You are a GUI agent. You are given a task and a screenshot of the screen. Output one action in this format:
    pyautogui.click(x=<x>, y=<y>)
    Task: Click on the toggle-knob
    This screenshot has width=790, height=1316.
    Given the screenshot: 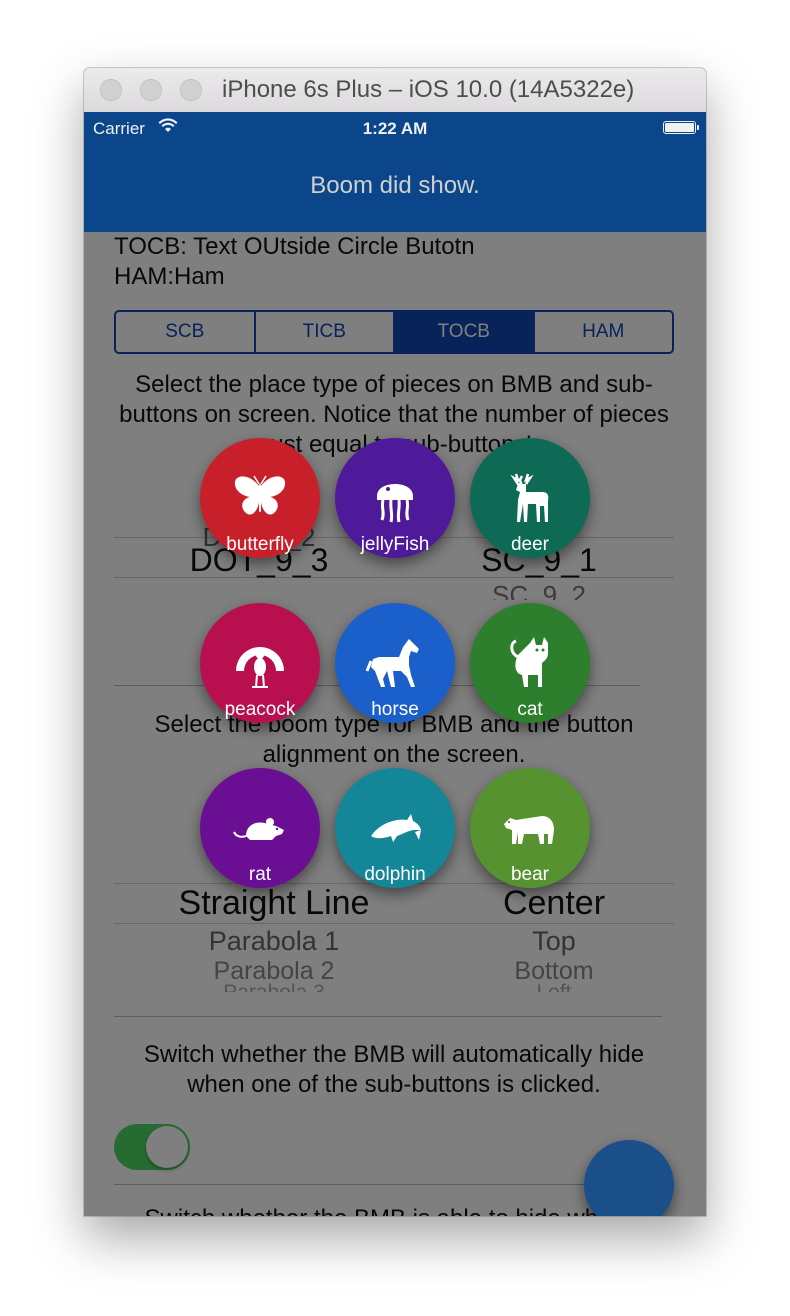 What is the action you would take?
    pyautogui.click(x=167, y=1147)
    